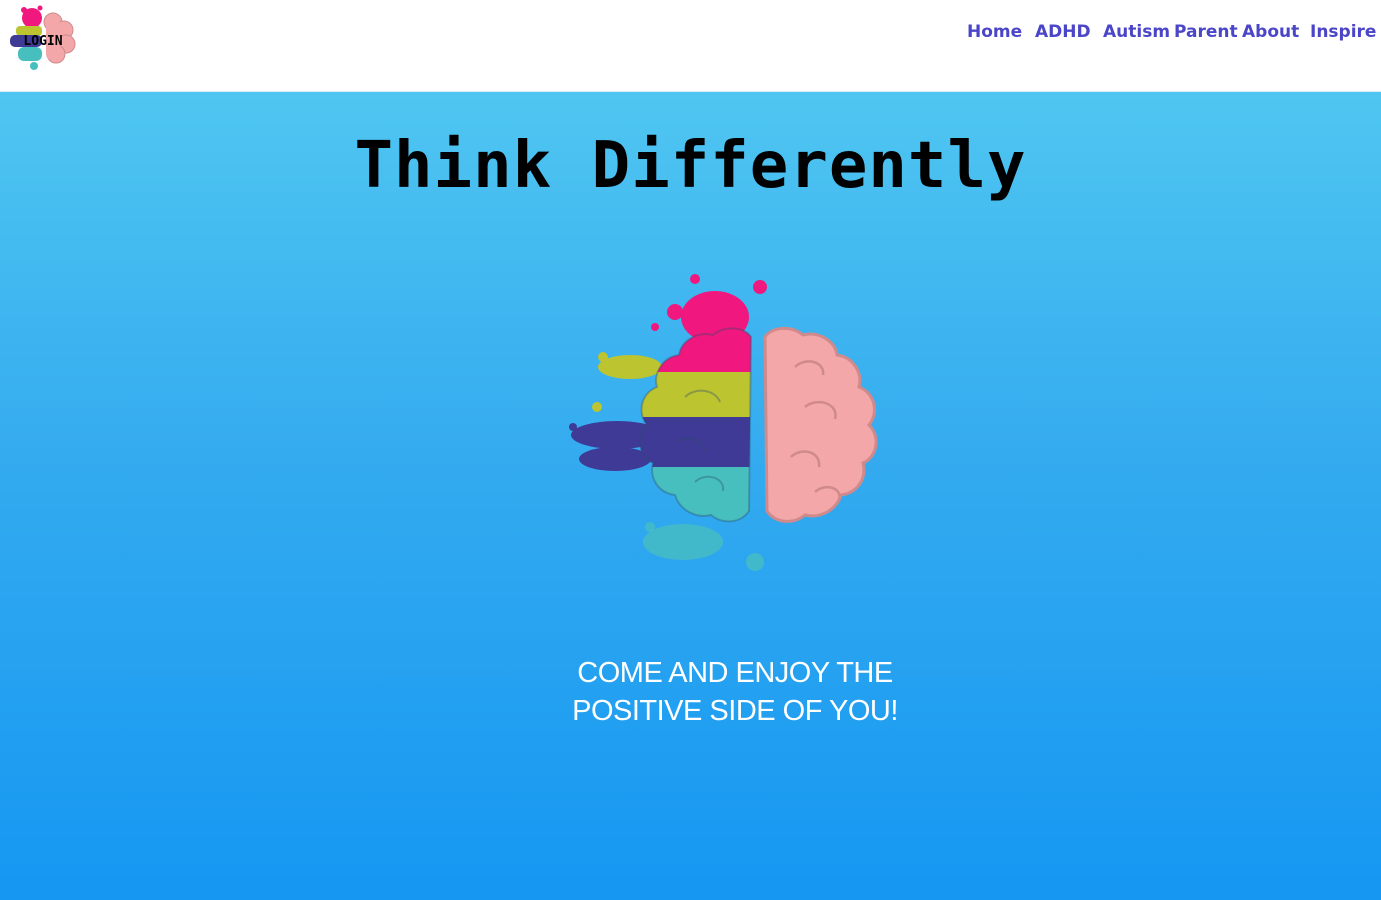  Describe the element at coordinates (735, 673) in the screenshot. I see `tagline-line-1: COME AND ENJOY THE` at that location.